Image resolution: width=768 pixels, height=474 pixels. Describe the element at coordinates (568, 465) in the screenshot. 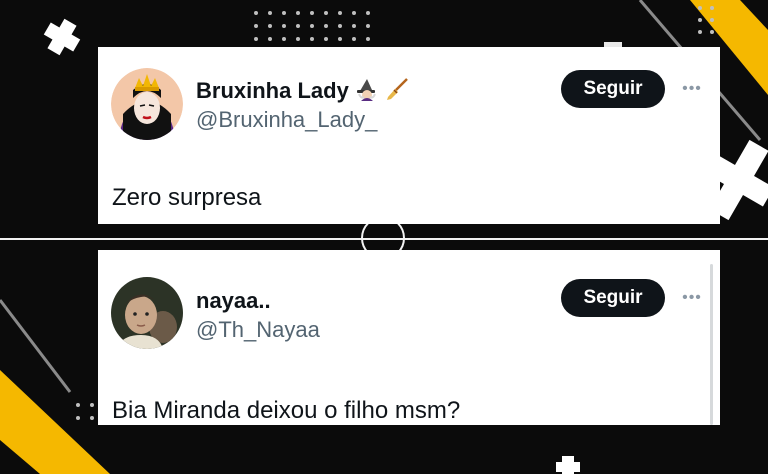

I see `plus-sign-bottom` at that location.